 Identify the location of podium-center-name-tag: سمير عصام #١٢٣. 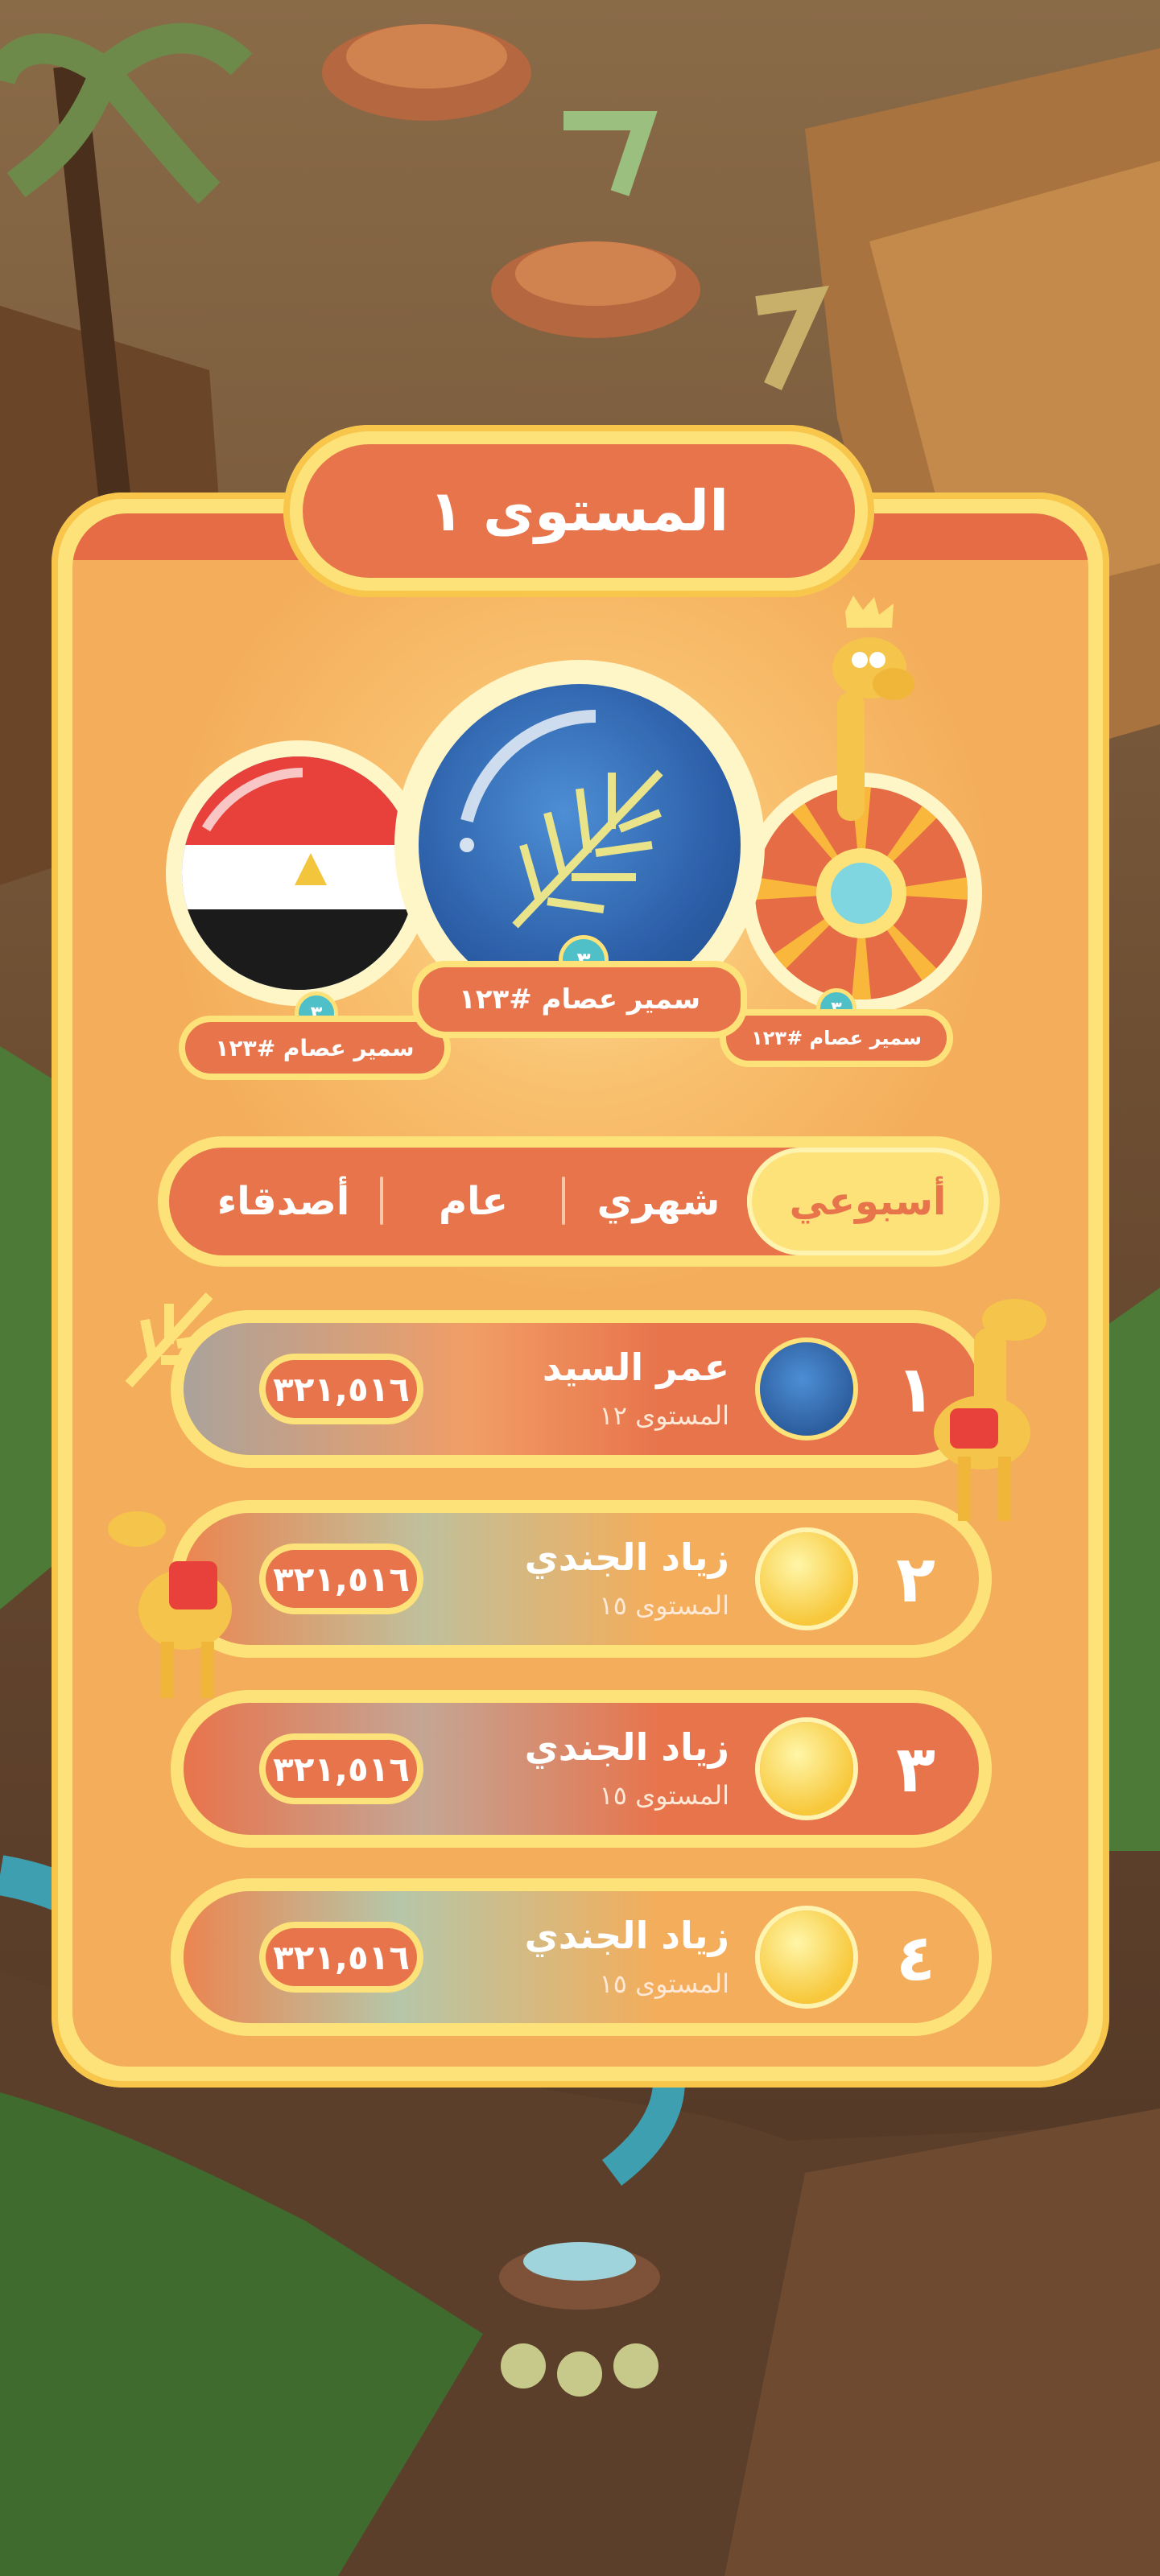
(579, 999).